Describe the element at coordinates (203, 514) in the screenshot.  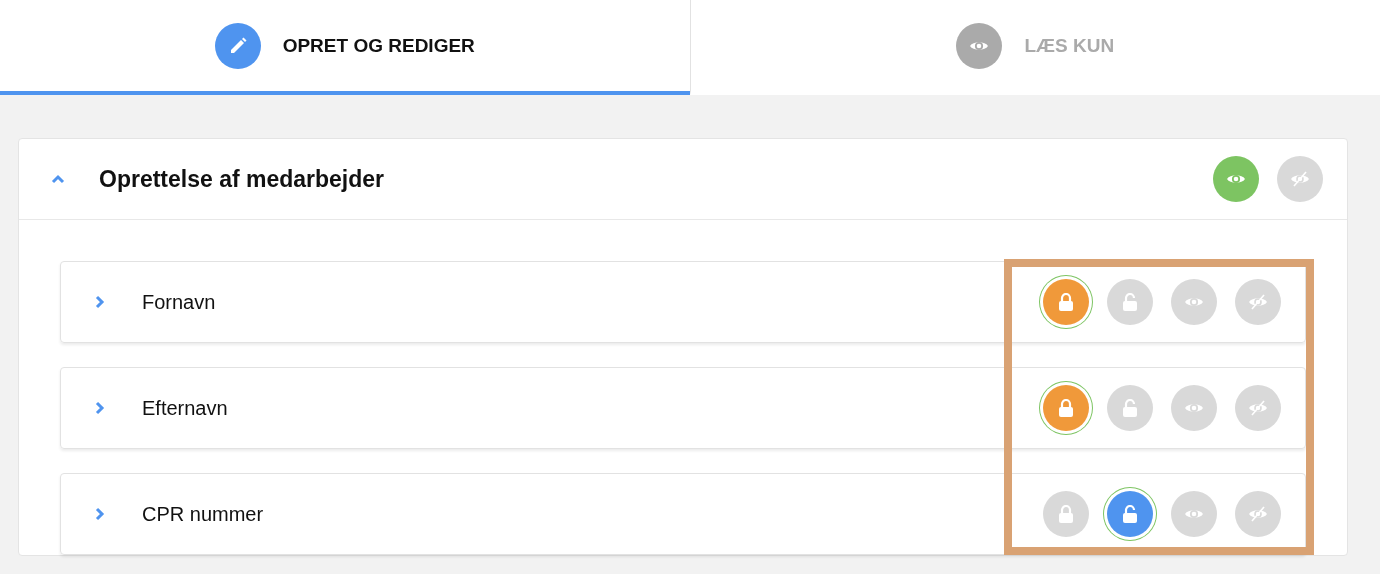
I see `field-label: CPR nummer` at that location.